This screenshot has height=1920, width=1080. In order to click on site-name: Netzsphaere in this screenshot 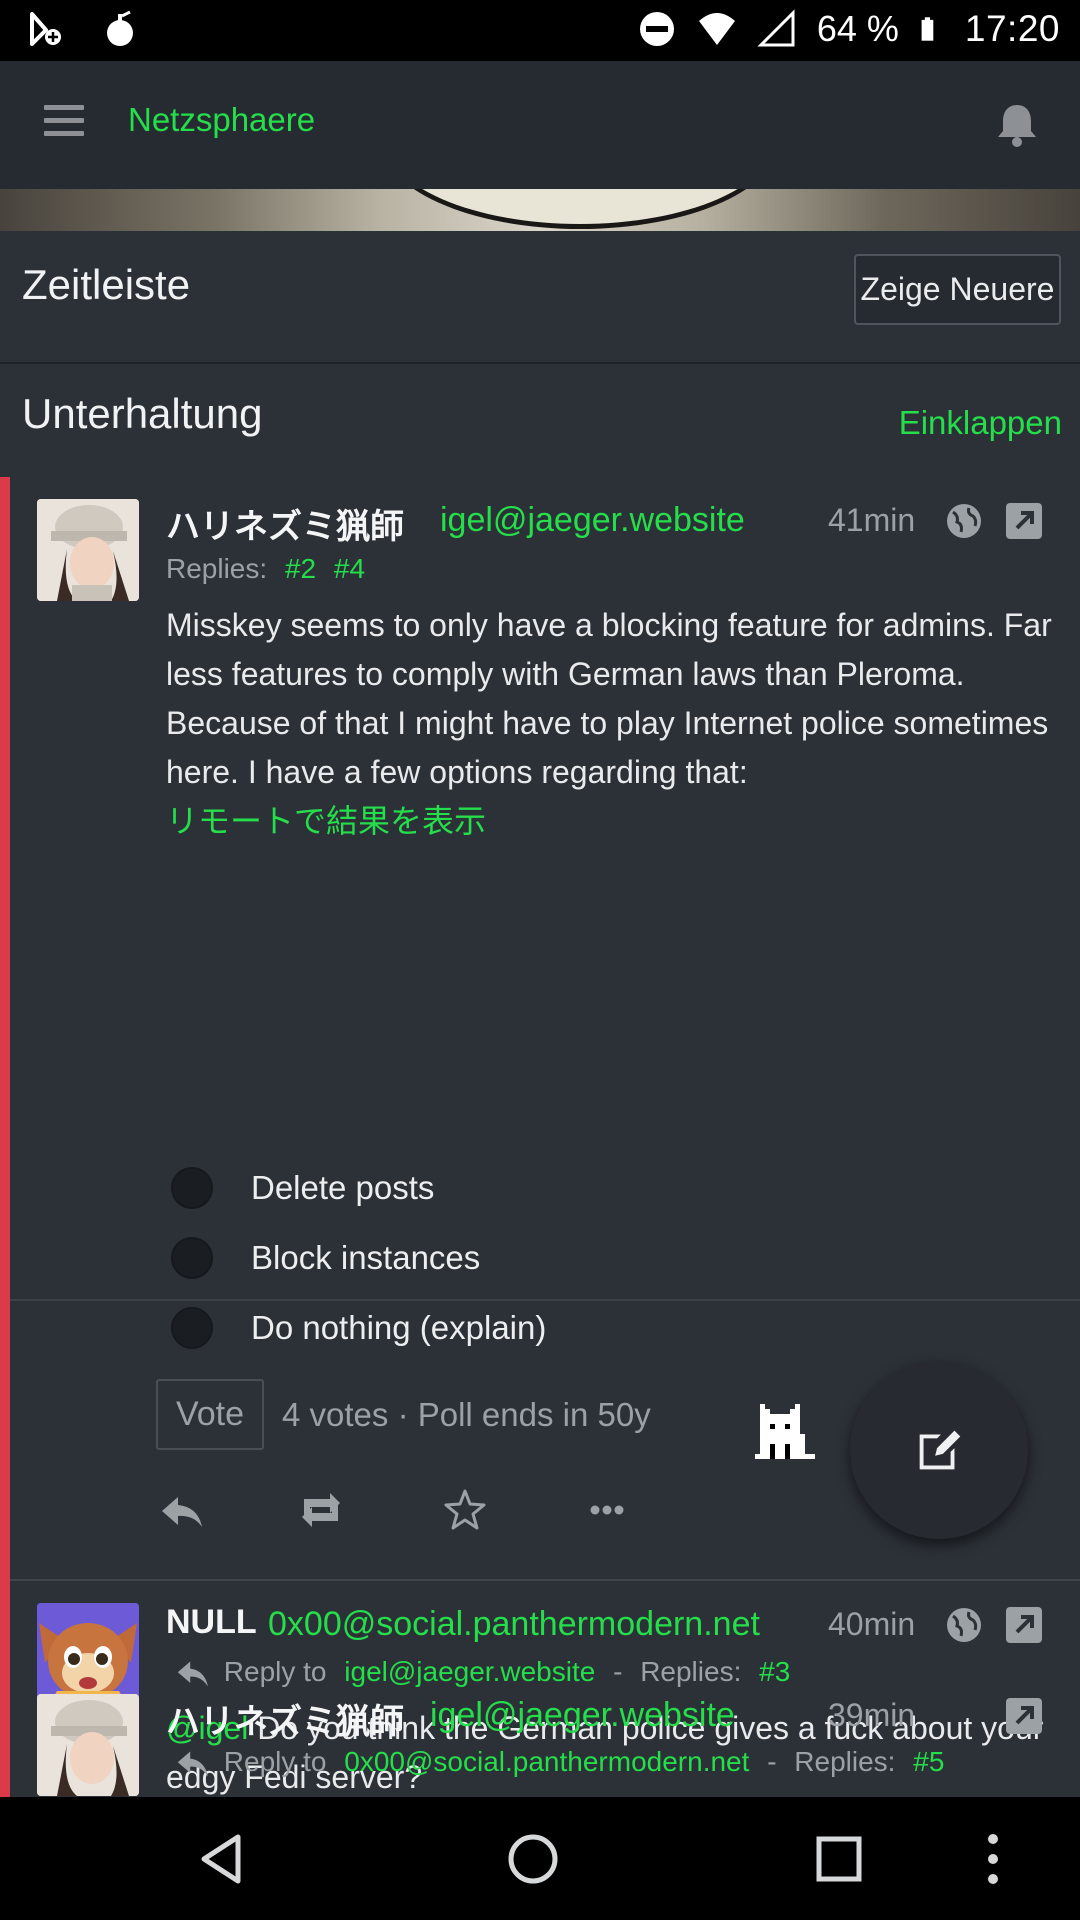, I will do `click(221, 120)`.